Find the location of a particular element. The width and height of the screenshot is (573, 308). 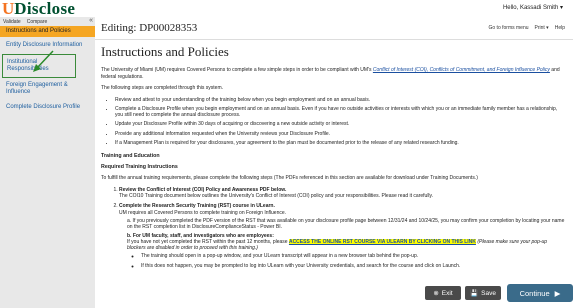

save-label: Save is located at coordinates (488, 293).